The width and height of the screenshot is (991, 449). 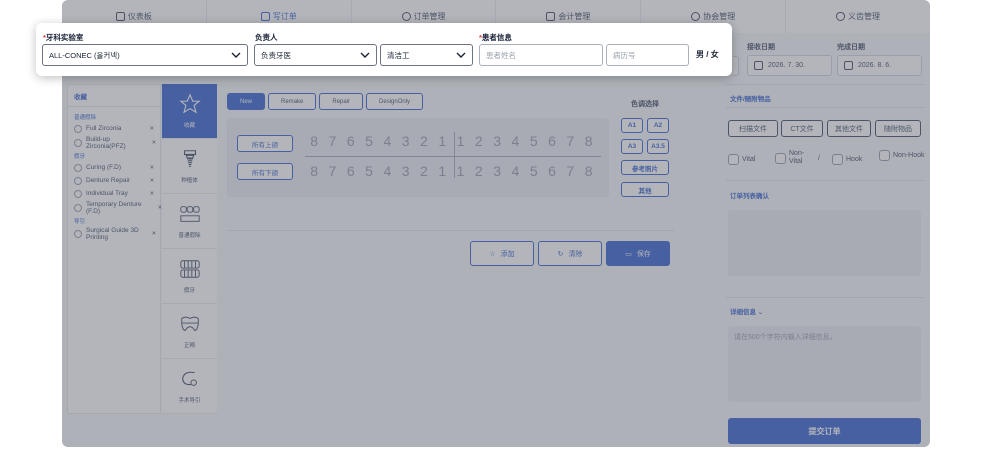 I want to click on shade-a2-button: A2, so click(x=658, y=125).